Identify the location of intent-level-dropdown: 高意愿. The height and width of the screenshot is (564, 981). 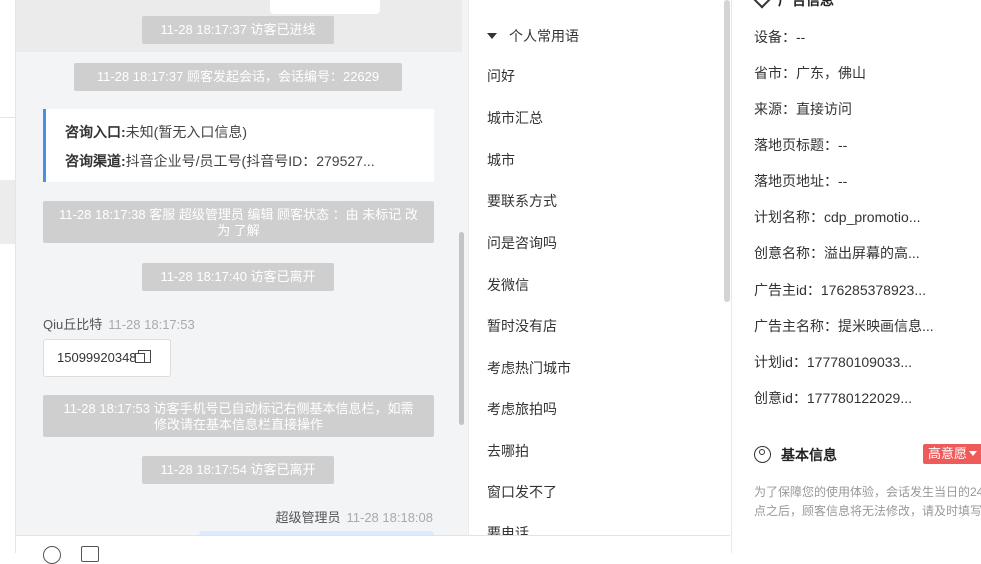
(952, 454).